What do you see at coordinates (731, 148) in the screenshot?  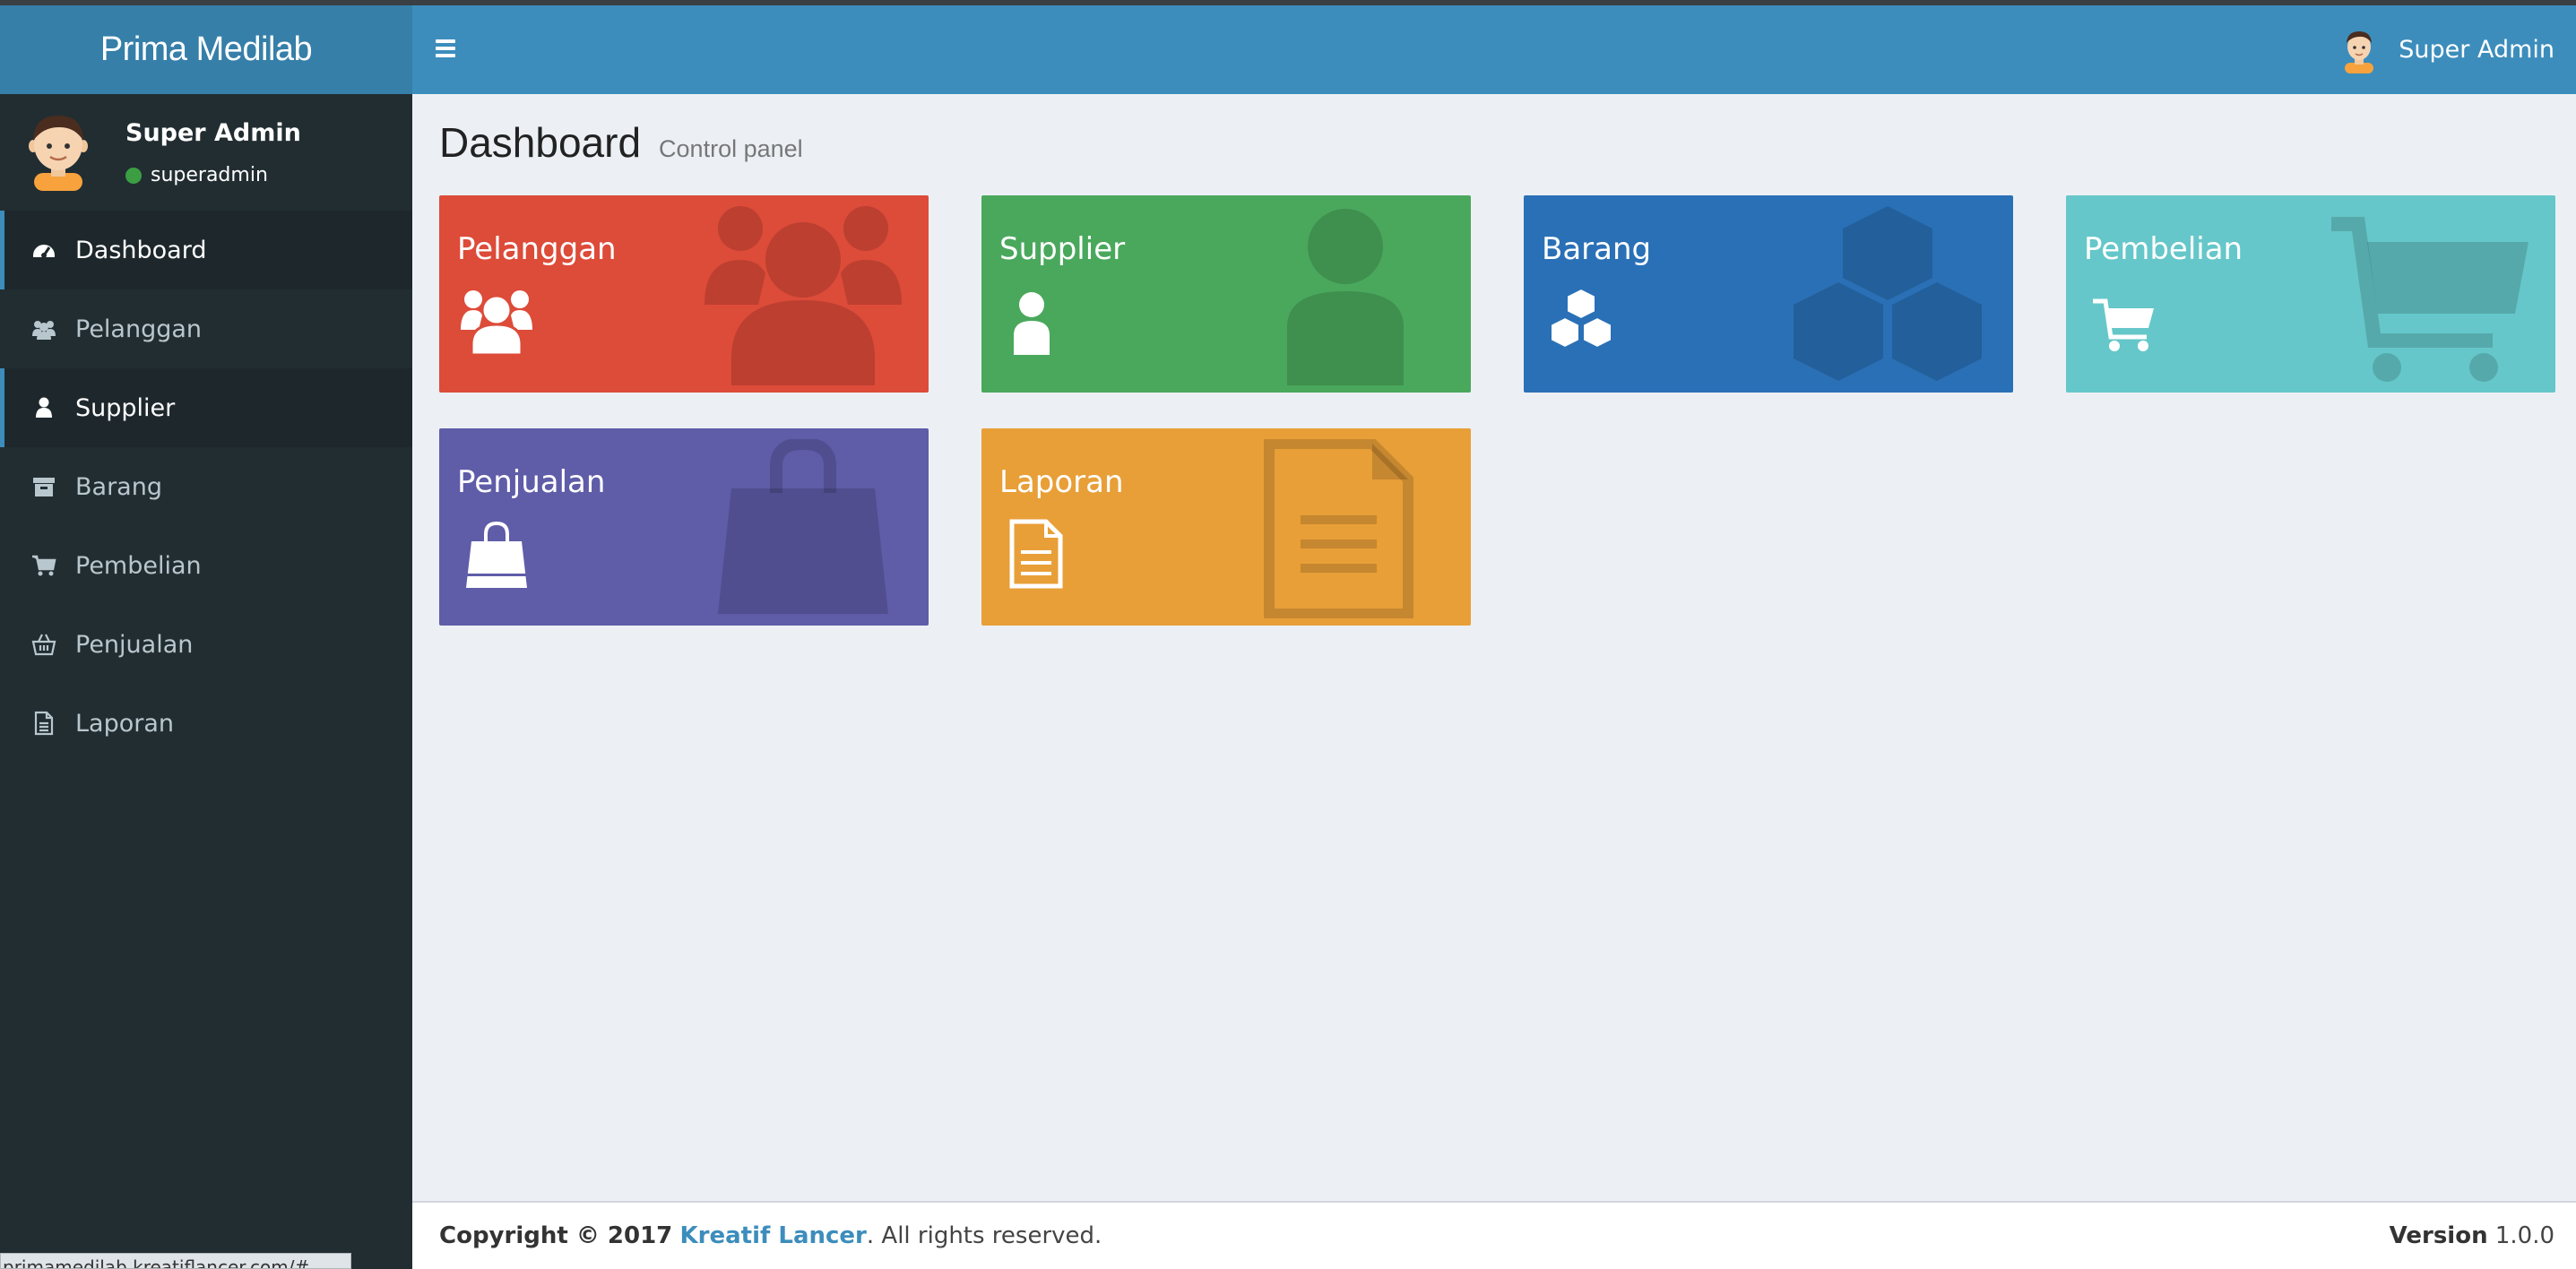 I see `page-subtitle: Control panel` at bounding box center [731, 148].